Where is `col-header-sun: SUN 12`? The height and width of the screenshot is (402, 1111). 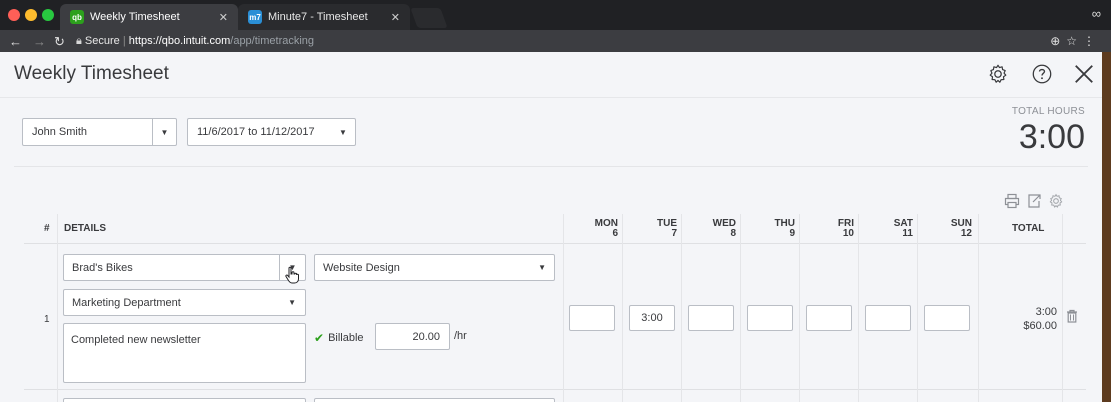
col-header-sun: SUN 12 is located at coordinates (961, 228).